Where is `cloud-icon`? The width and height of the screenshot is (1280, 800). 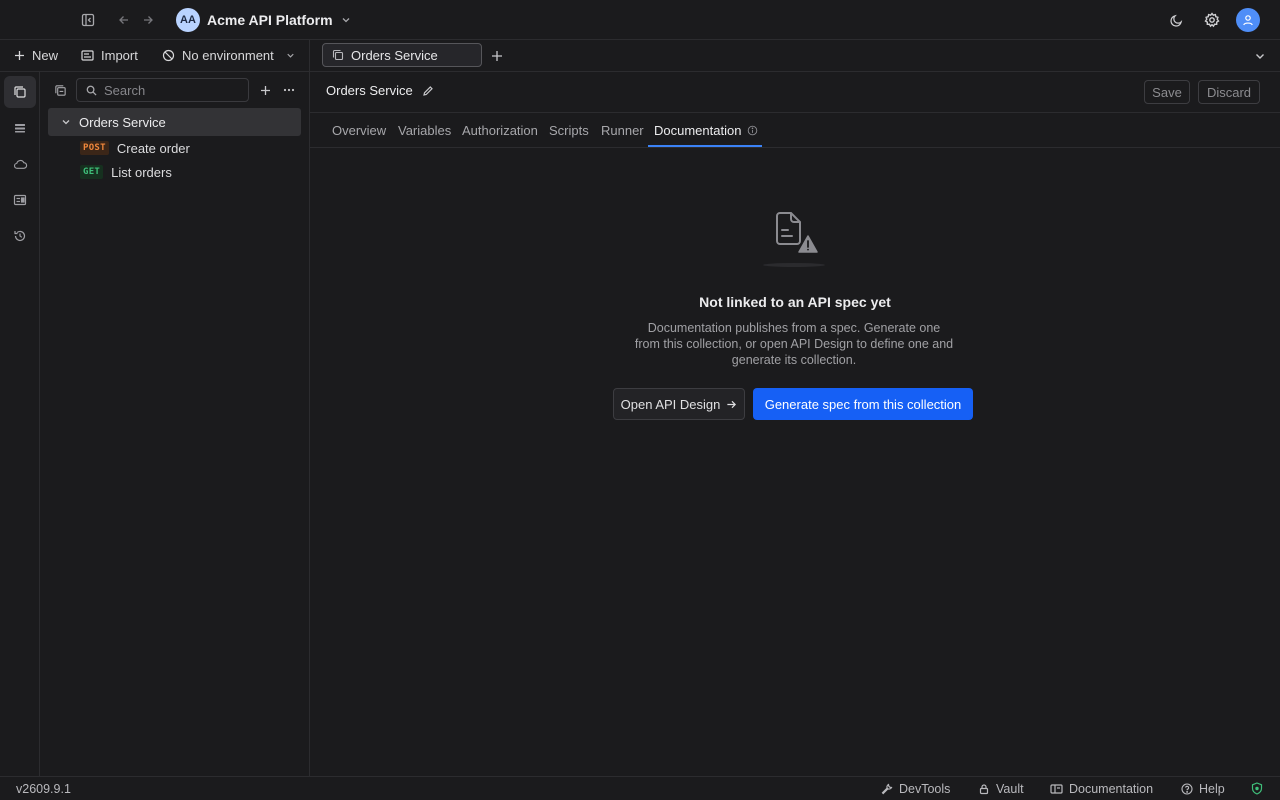
cloud-icon is located at coordinates (20, 164).